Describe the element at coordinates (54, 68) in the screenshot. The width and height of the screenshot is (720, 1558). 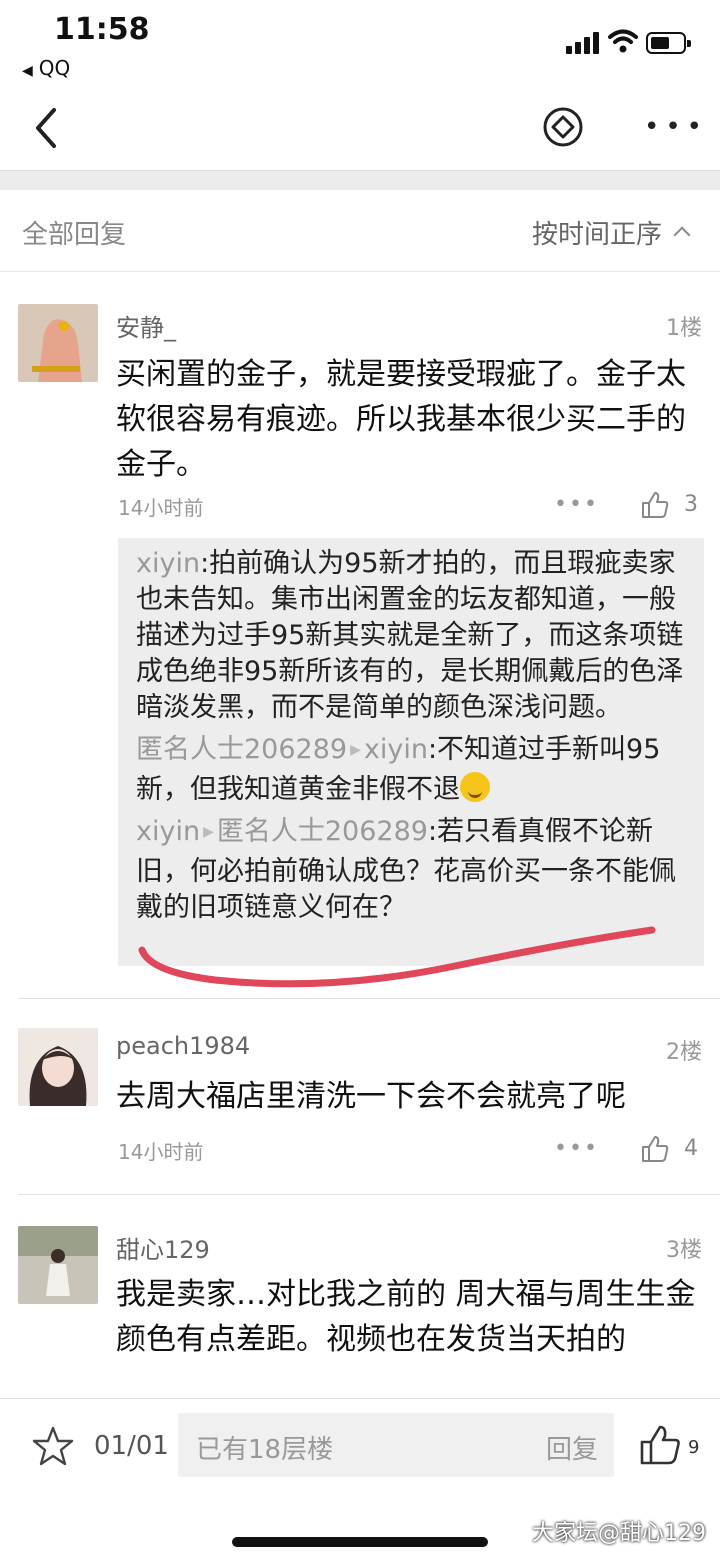
I see `back-app-label: QQ` at that location.